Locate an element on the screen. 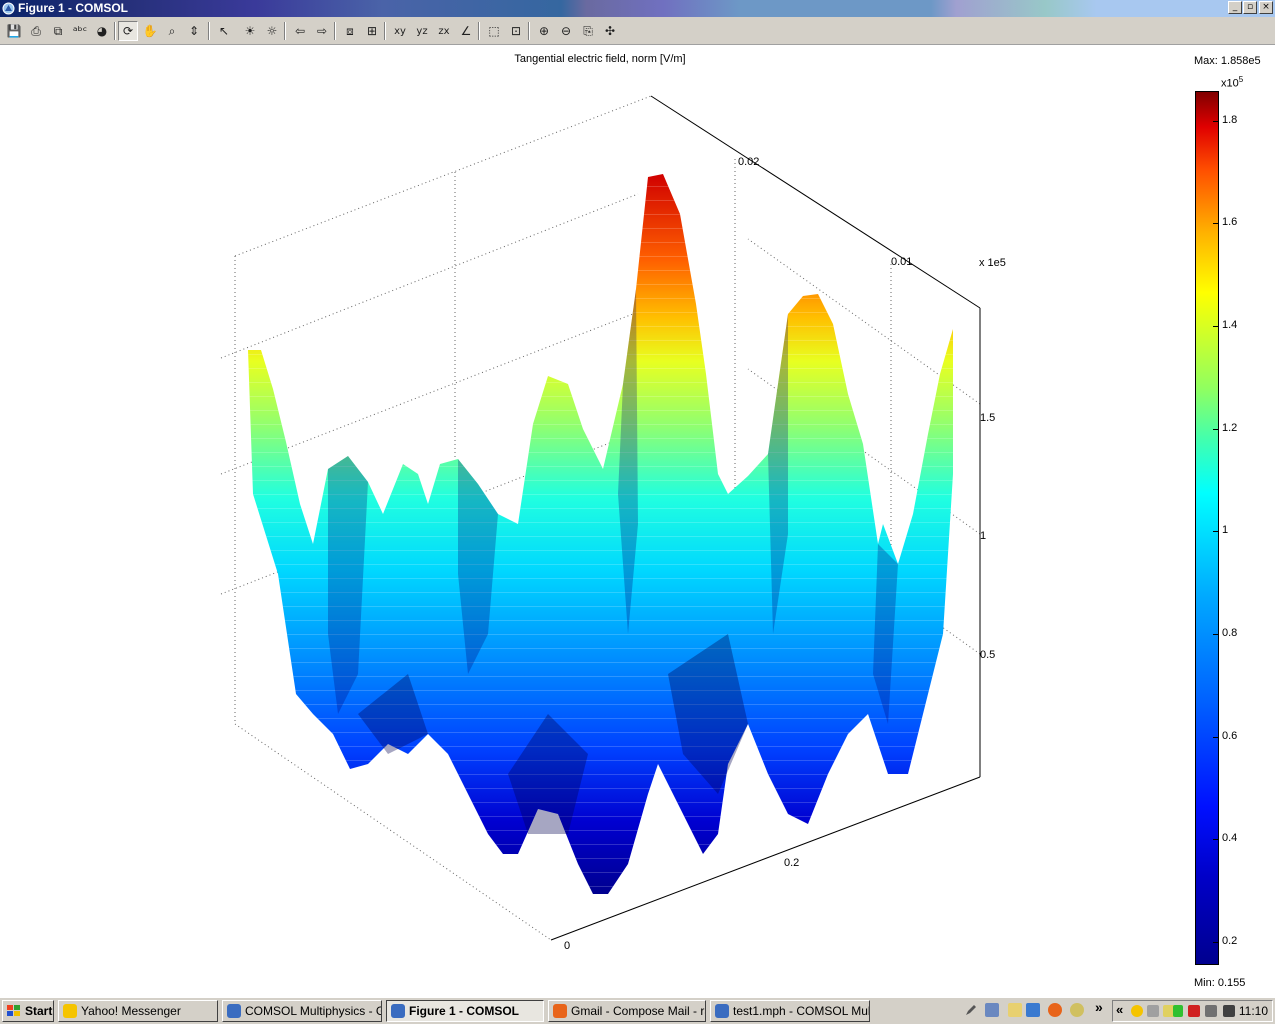 The height and width of the screenshot is (1024, 1275). colorbar-min-label: Min: 0.155 is located at coordinates (1220, 983).